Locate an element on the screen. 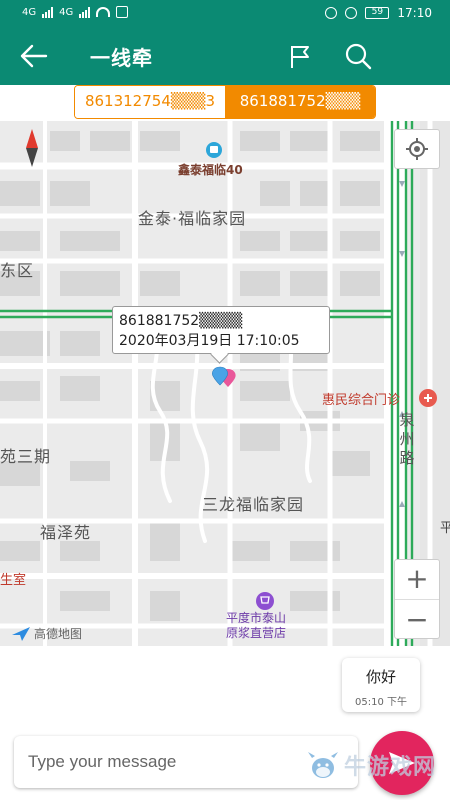  locate-icon is located at coordinates (417, 149).